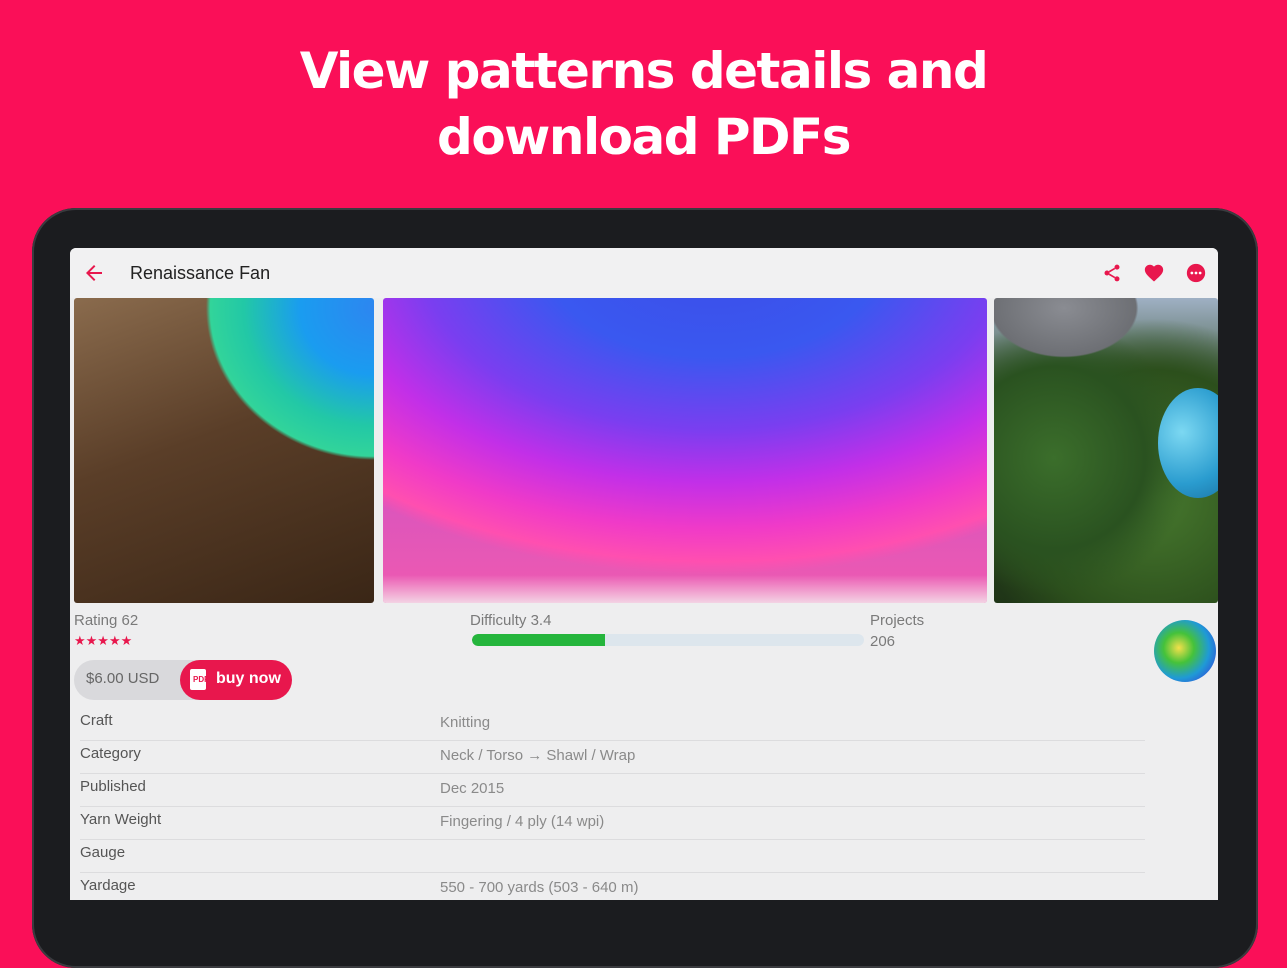 This screenshot has width=1287, height=968. What do you see at coordinates (106, 620) in the screenshot?
I see `rating-label: Rating 62` at bounding box center [106, 620].